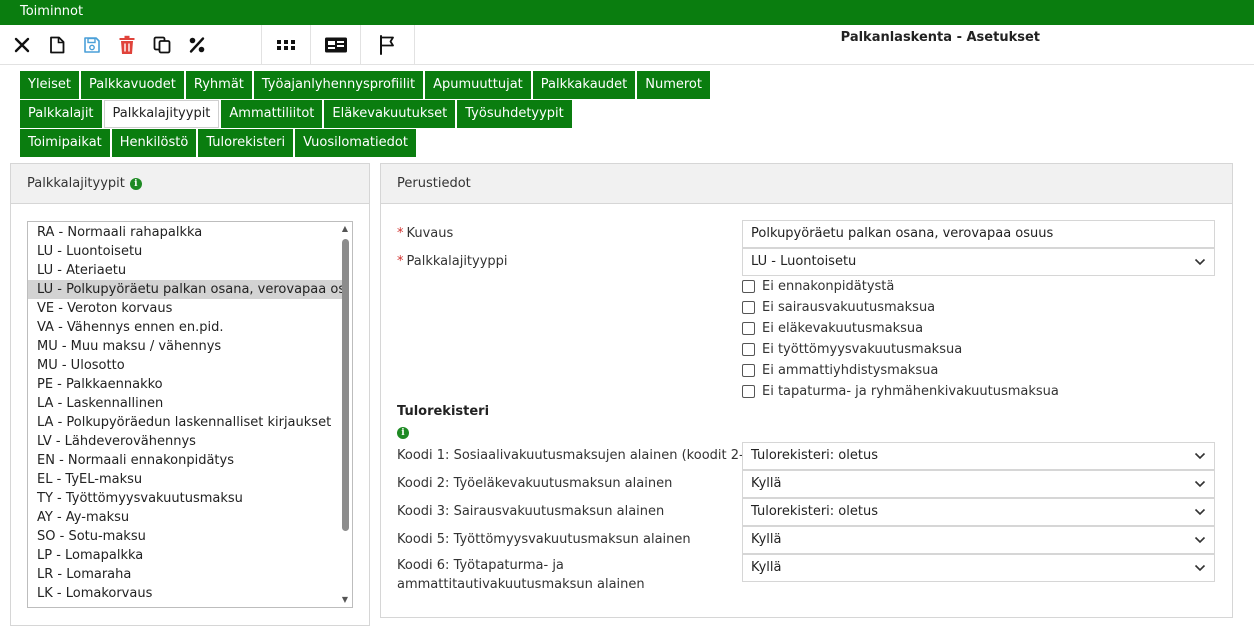 The height and width of the screenshot is (643, 1254). What do you see at coordinates (61, 114) in the screenshot?
I see `tab-palkkalajit: Palkkalajit` at bounding box center [61, 114].